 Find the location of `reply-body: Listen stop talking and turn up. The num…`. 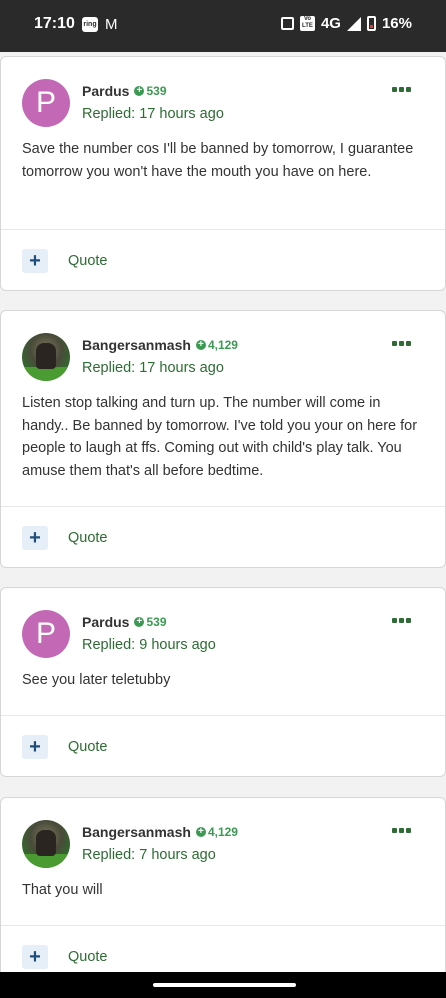

reply-body: Listen stop talking and turn up. The num… is located at coordinates (220, 437).